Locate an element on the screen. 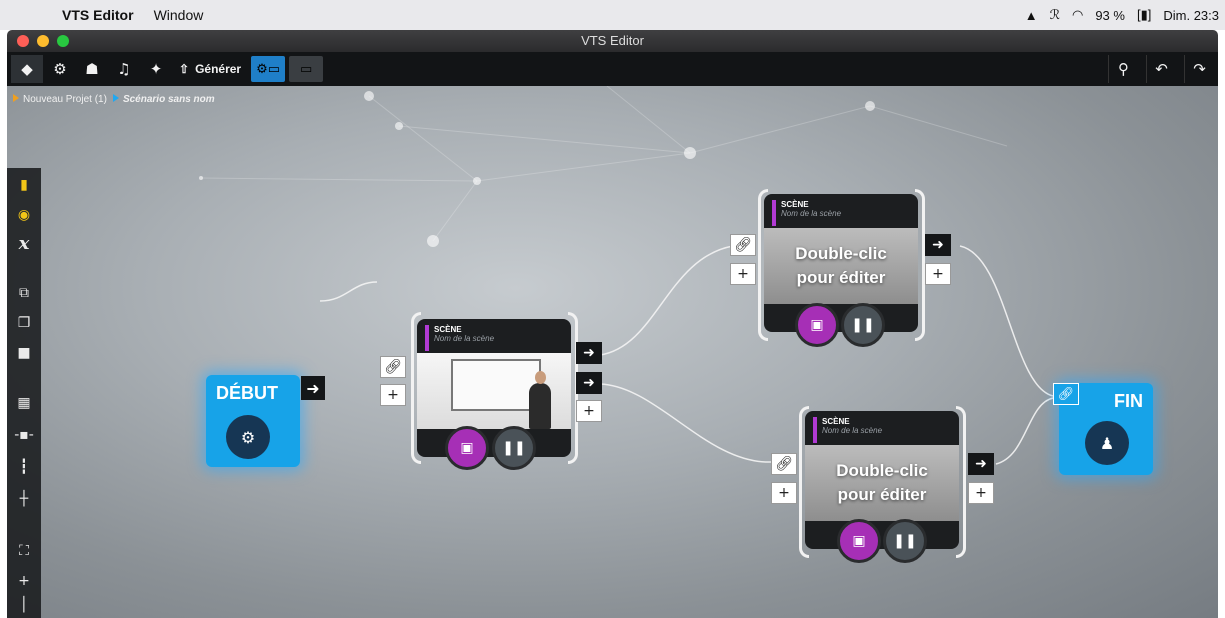 The width and height of the screenshot is (1225, 618). scene3-link-port: 🔗︎ is located at coordinates (784, 464).